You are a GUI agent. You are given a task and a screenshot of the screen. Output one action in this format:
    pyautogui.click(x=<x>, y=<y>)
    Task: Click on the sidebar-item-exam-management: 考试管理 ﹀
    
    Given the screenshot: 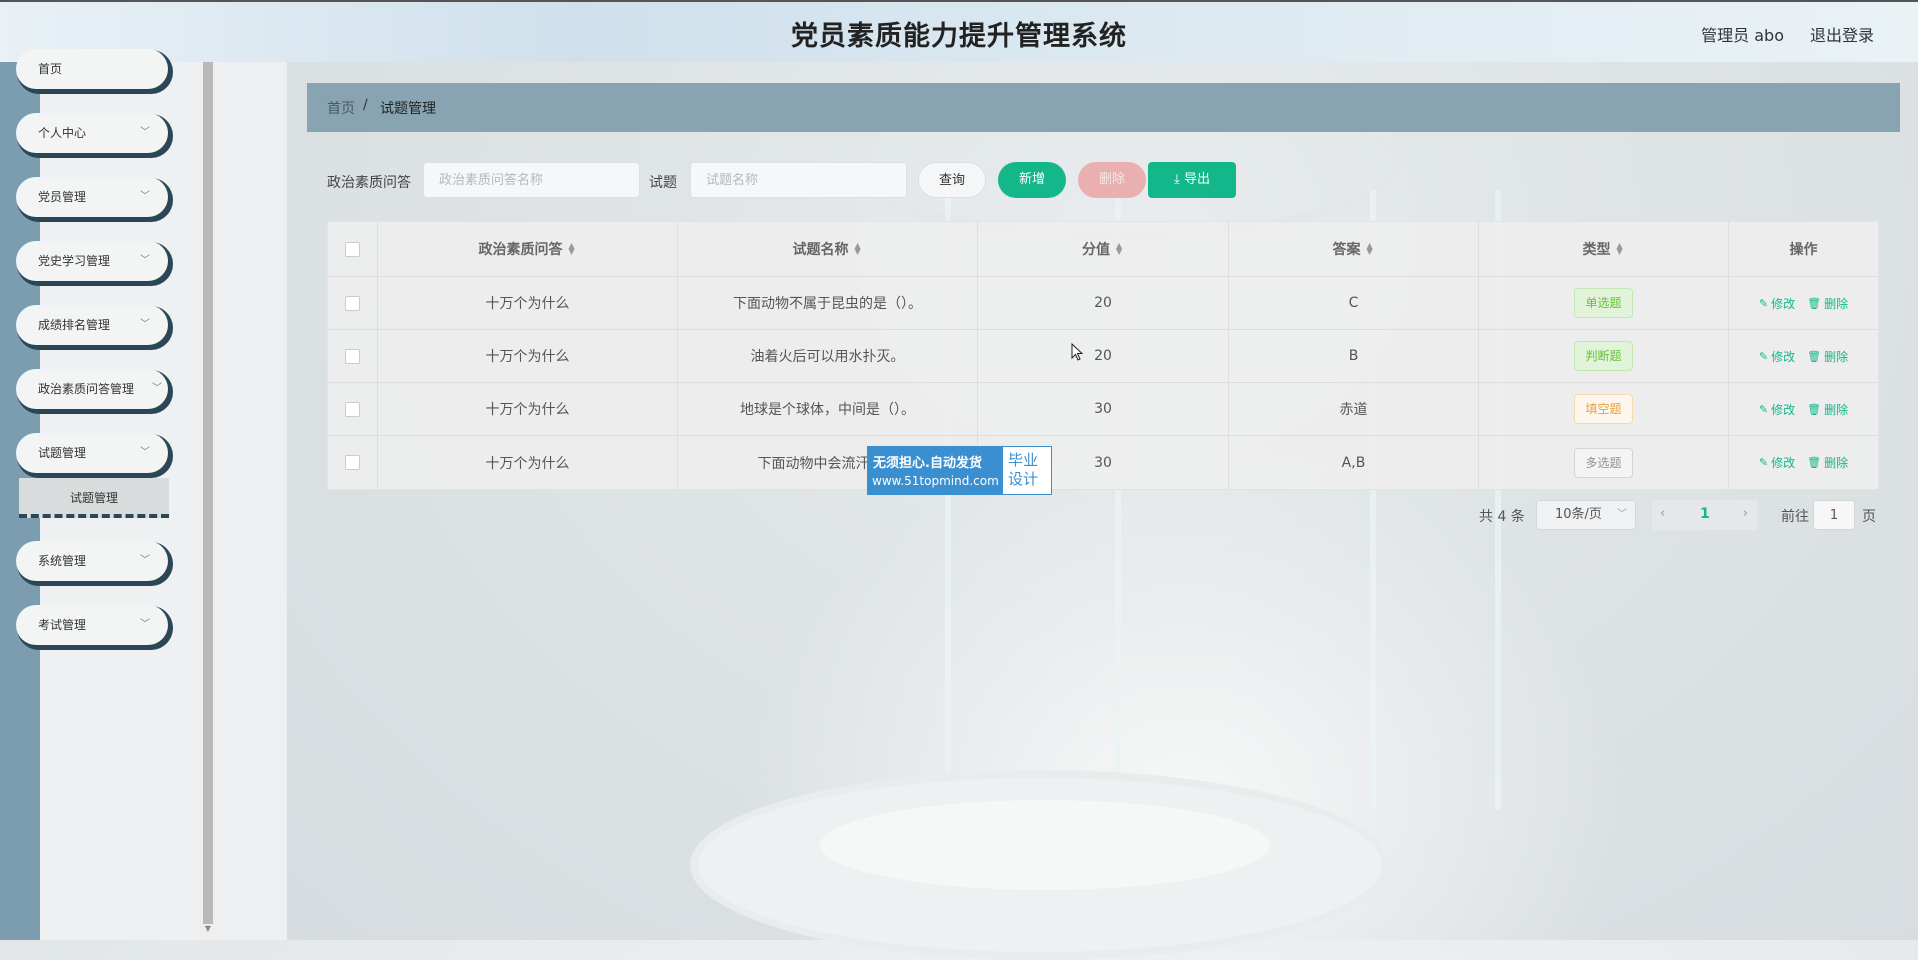 What is the action you would take?
    pyautogui.click(x=92, y=625)
    